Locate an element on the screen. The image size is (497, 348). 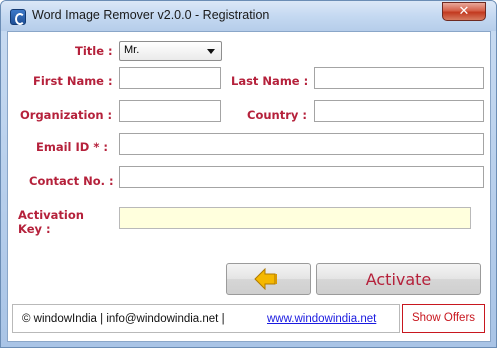
title-select: Mr. is located at coordinates (170, 51).